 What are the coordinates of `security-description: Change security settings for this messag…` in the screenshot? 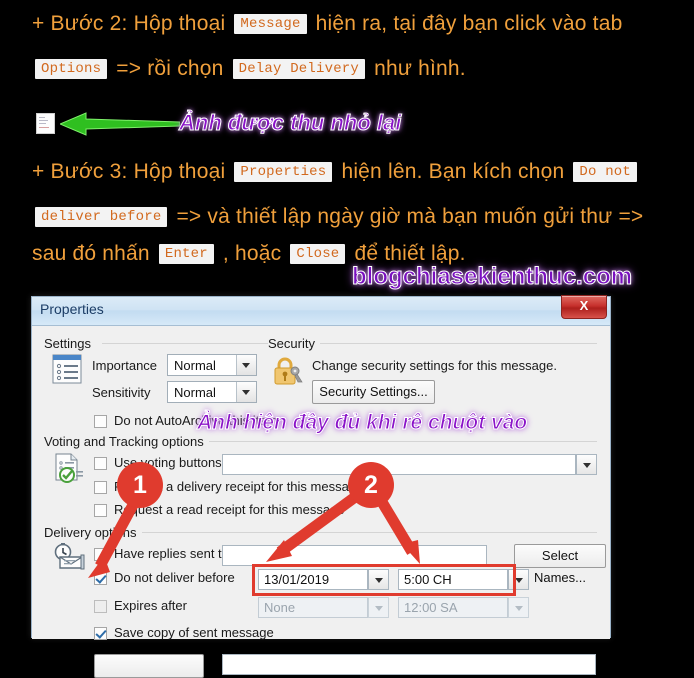 It's located at (434, 365).